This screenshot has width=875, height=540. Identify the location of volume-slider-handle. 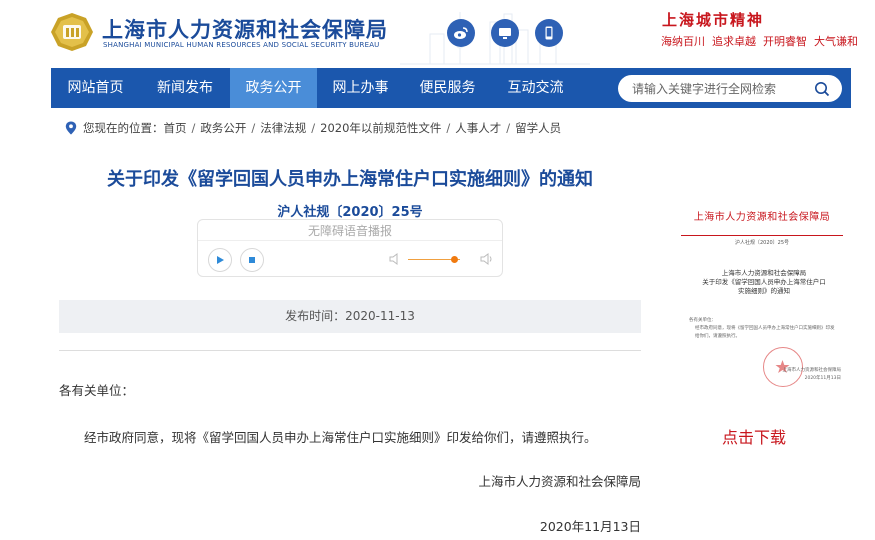
(455, 259).